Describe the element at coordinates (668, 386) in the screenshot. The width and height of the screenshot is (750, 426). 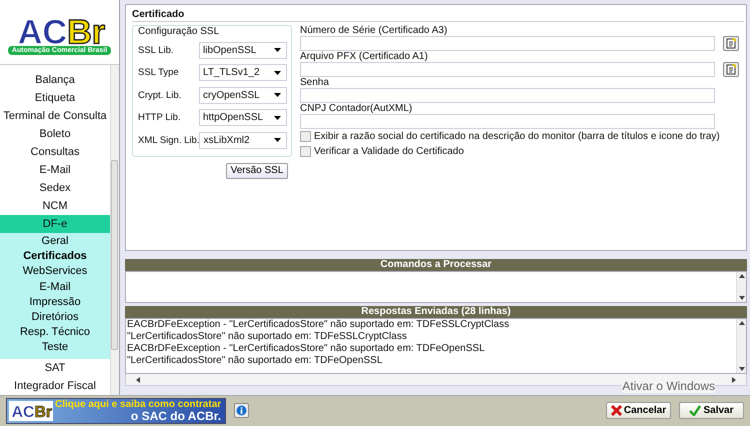
I see `activation-watermark: Ativar o Windows` at that location.